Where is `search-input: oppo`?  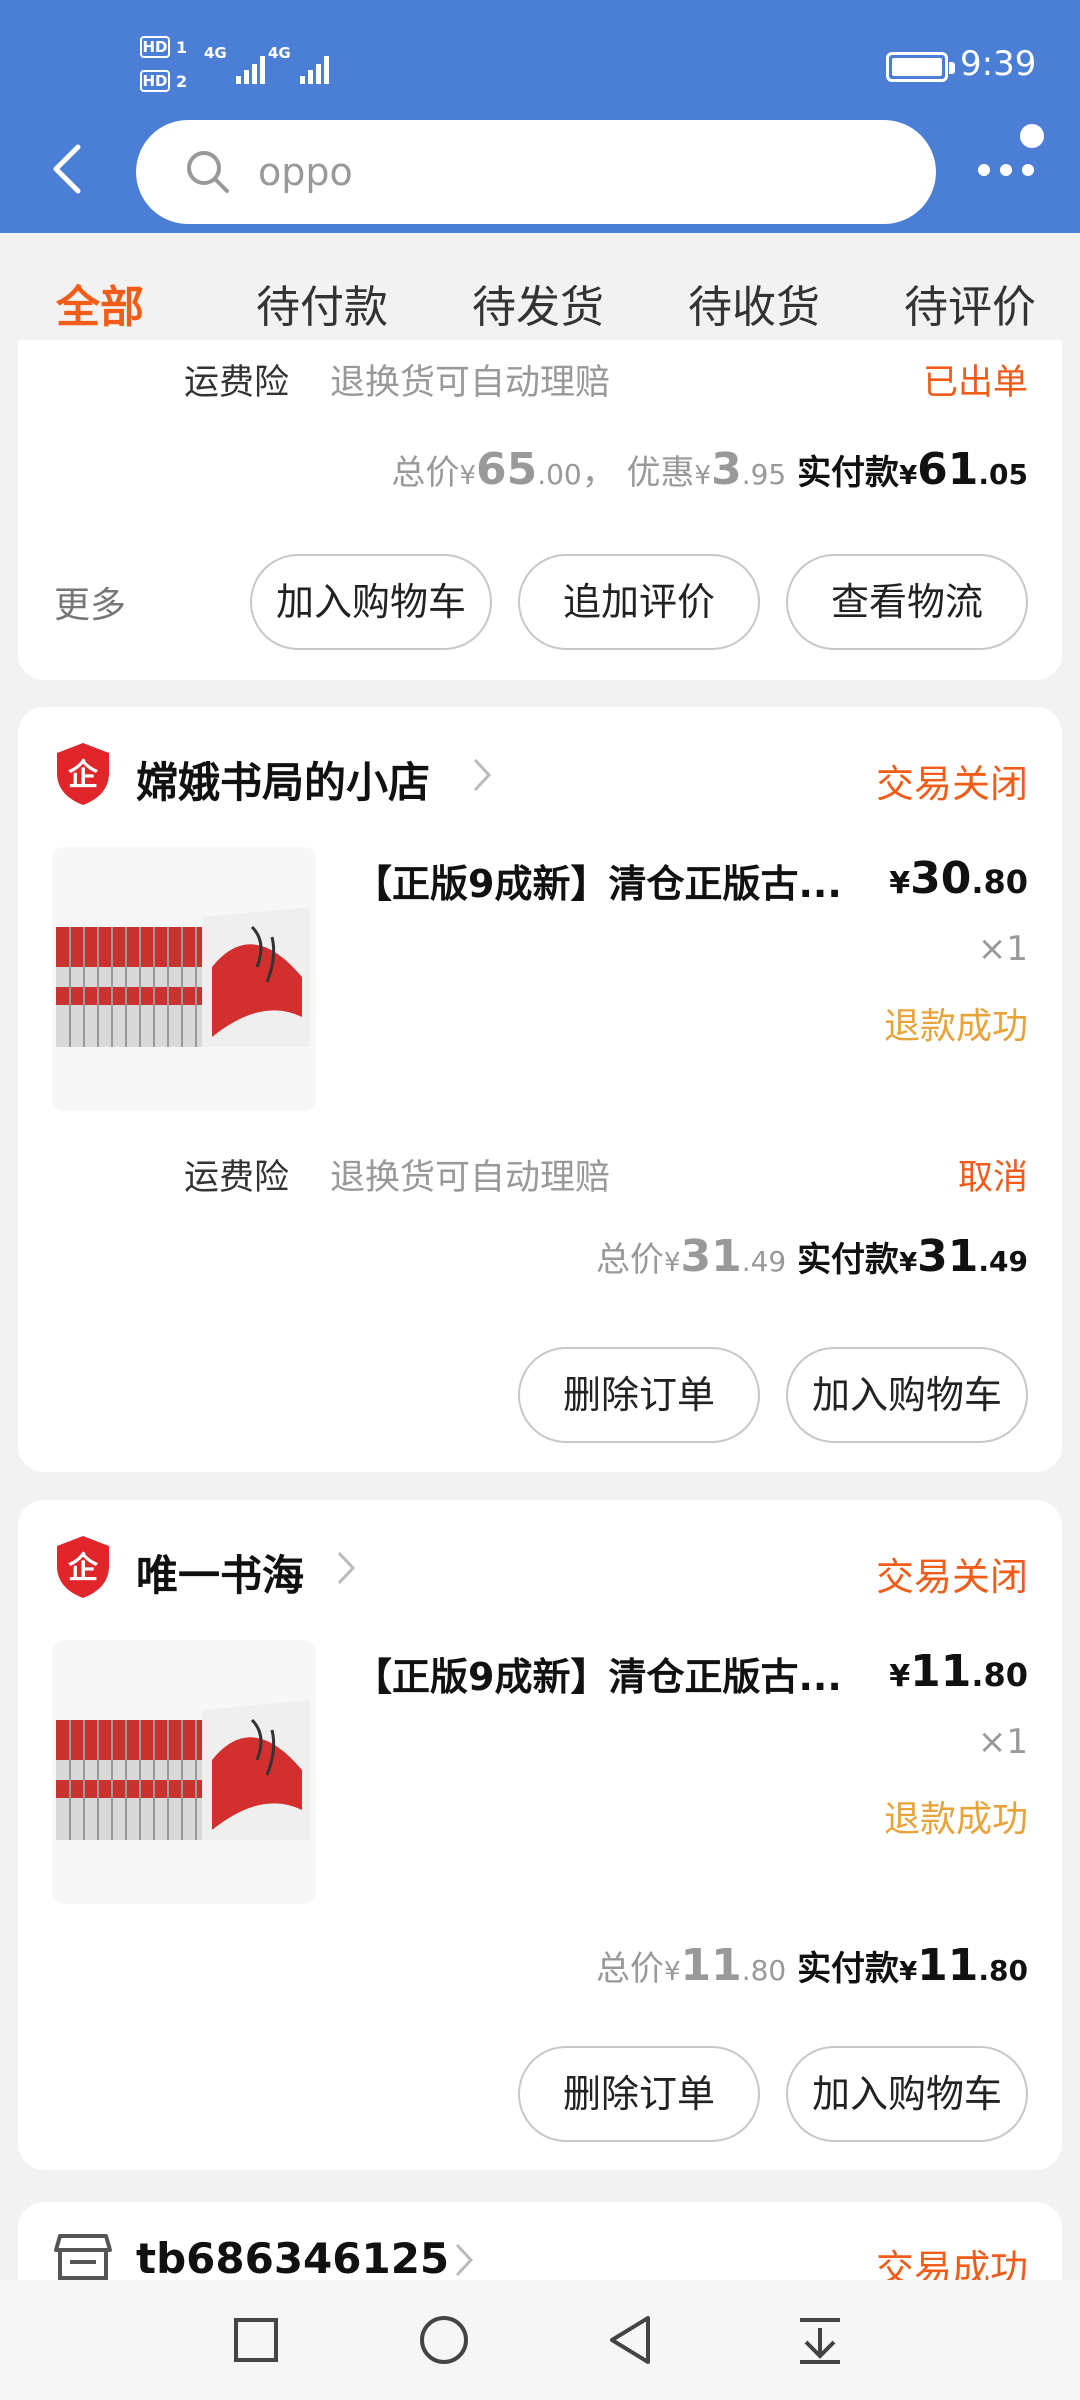
search-input: oppo is located at coordinates (536, 172).